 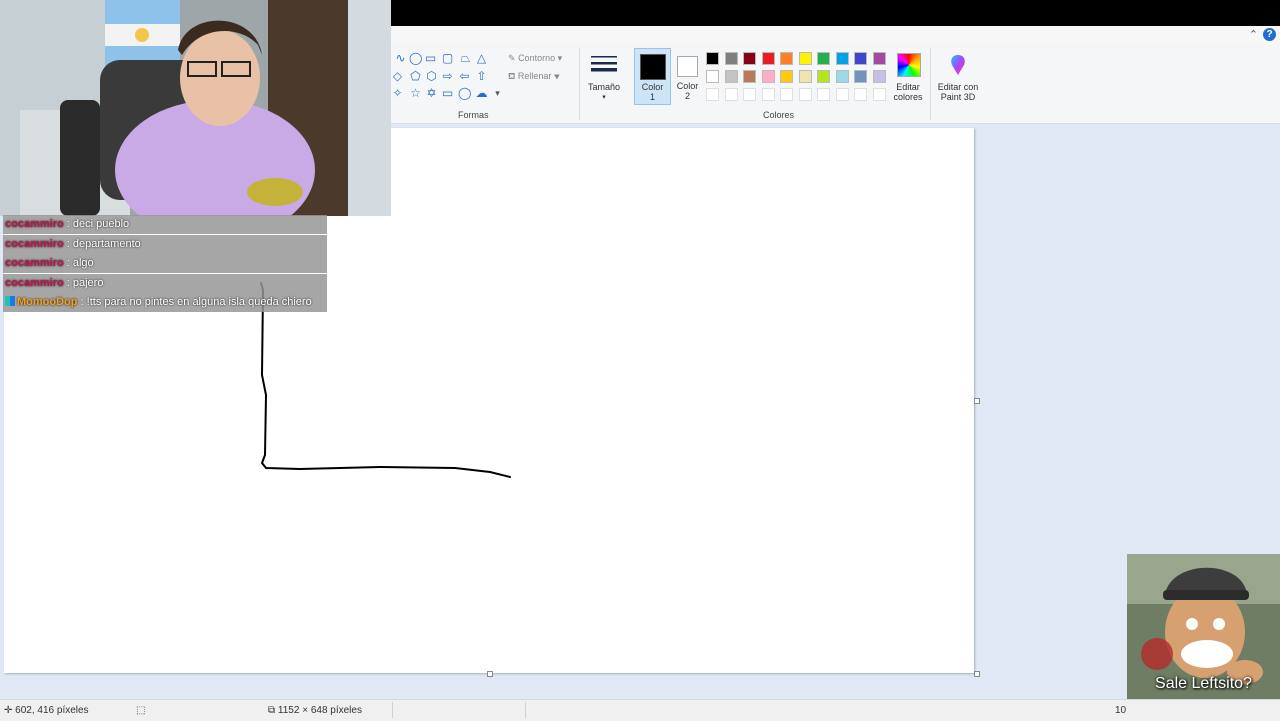 What do you see at coordinates (447, 76) in the screenshot?
I see `right-arrow-shape-icon: ⇨` at bounding box center [447, 76].